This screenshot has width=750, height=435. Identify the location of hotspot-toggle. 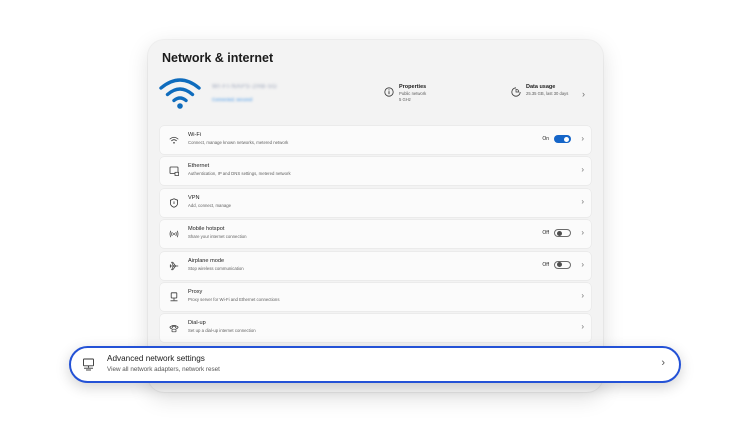
(562, 233).